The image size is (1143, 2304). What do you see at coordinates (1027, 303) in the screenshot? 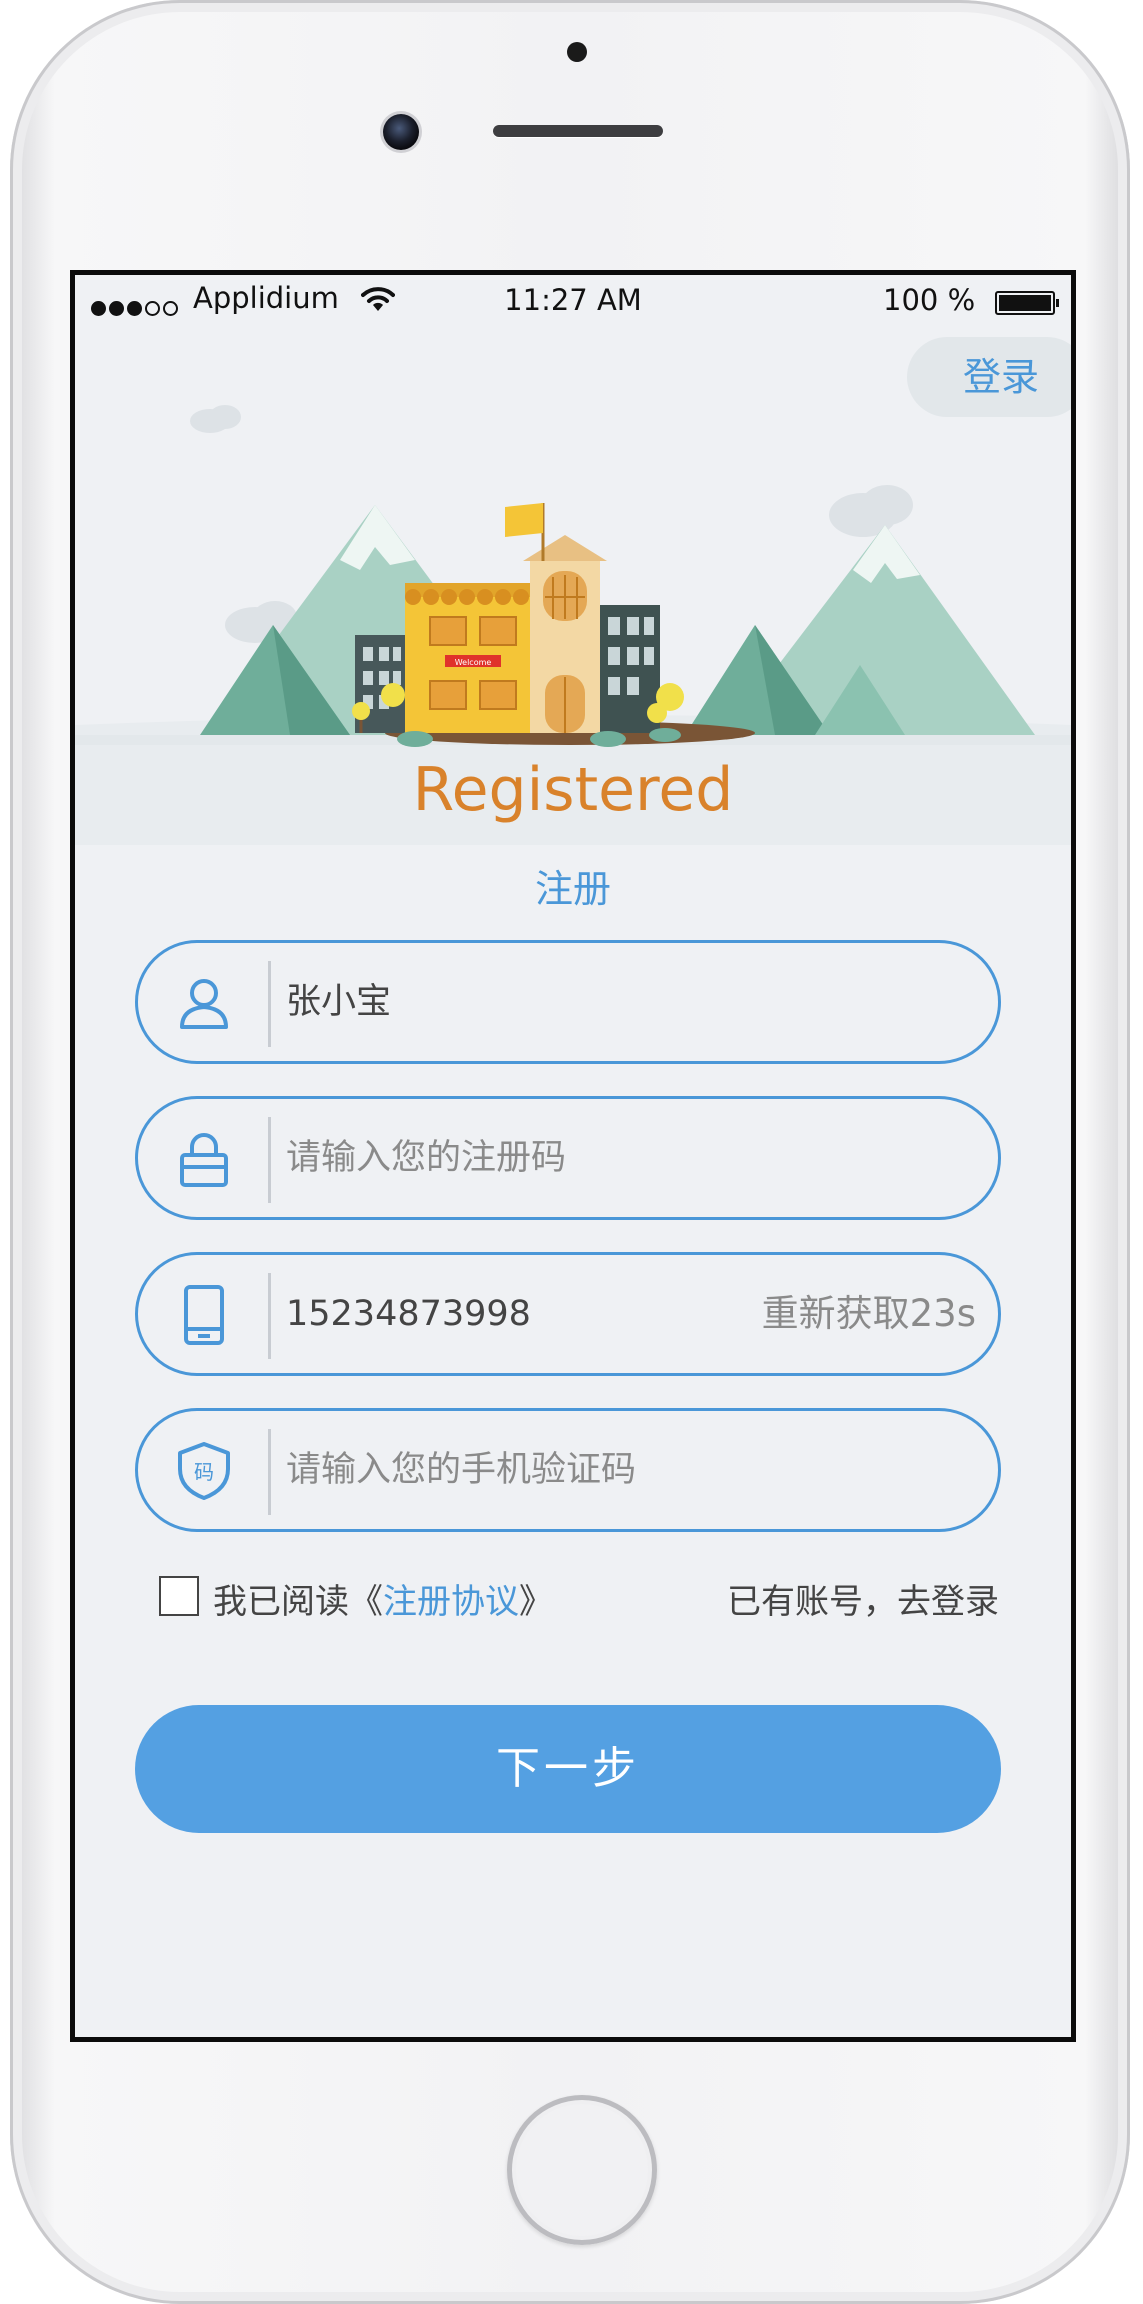
I see `battery-icon` at bounding box center [1027, 303].